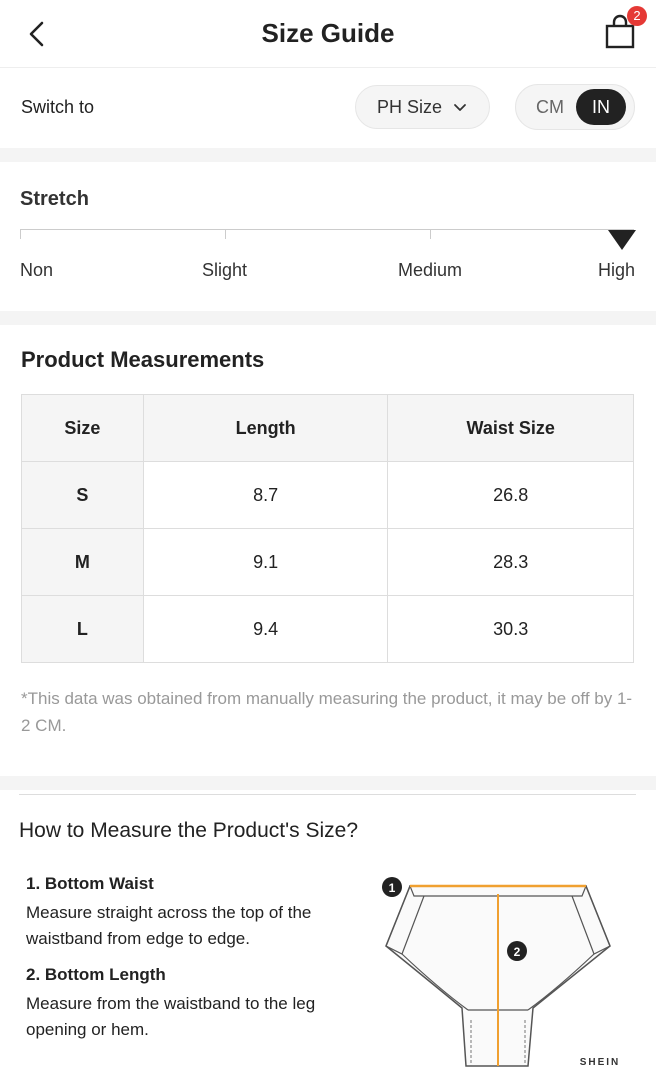  I want to click on header-bar: Size Guide 2, so click(328, 34).